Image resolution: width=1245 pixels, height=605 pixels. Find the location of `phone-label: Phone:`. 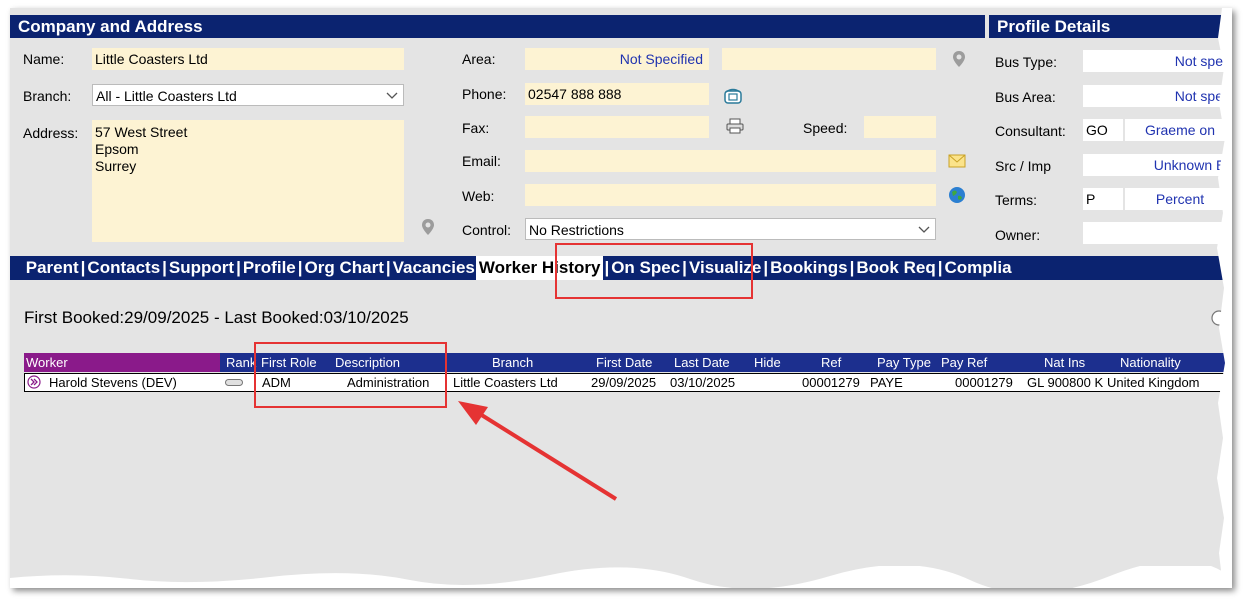

phone-label: Phone: is located at coordinates (484, 94).